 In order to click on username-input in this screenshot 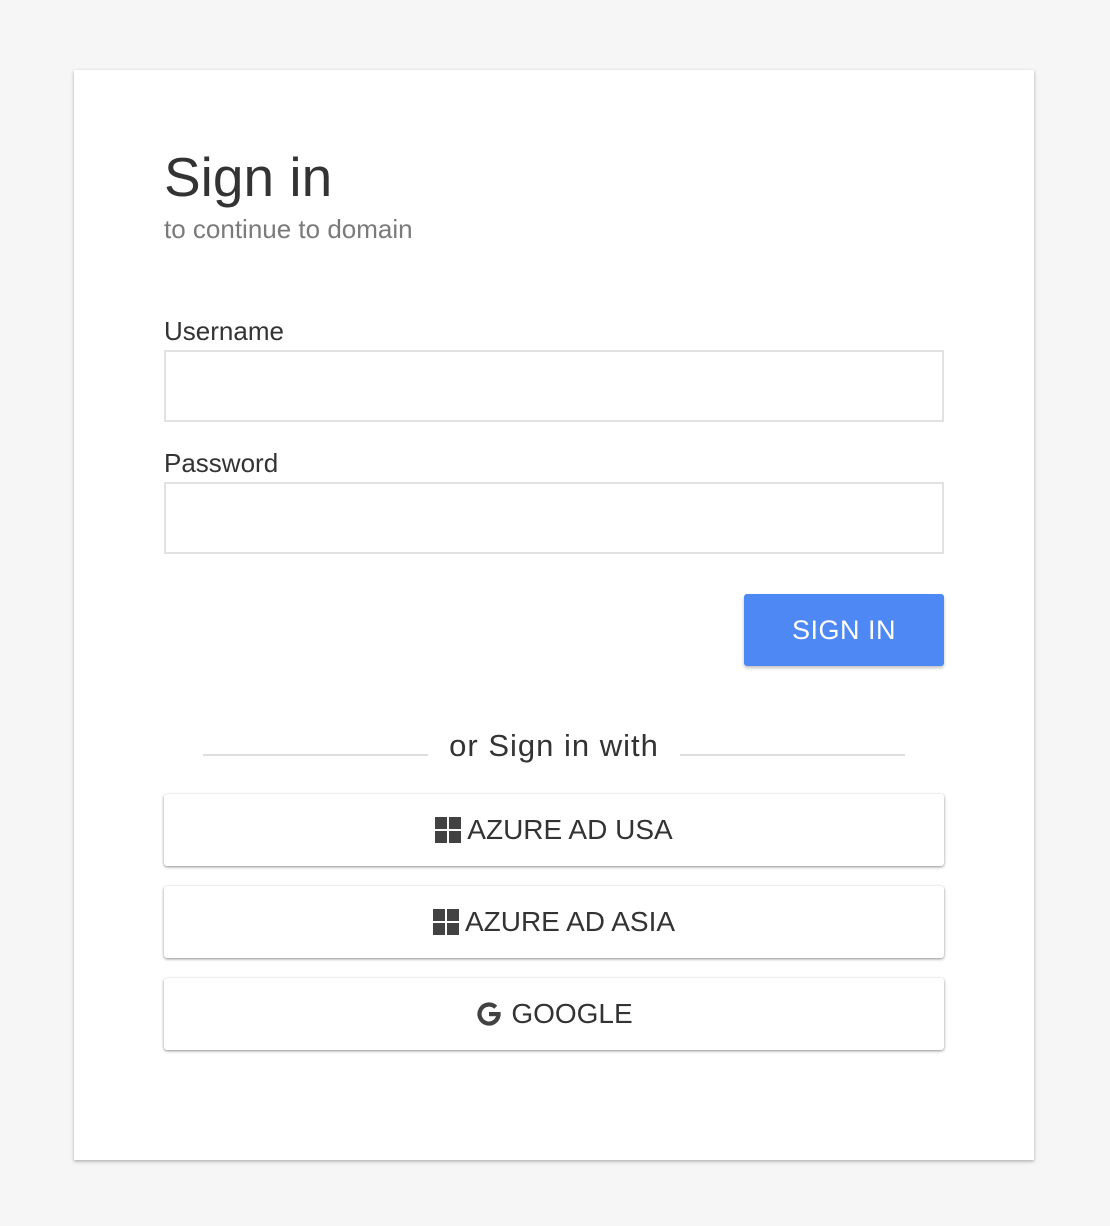, I will do `click(554, 386)`.